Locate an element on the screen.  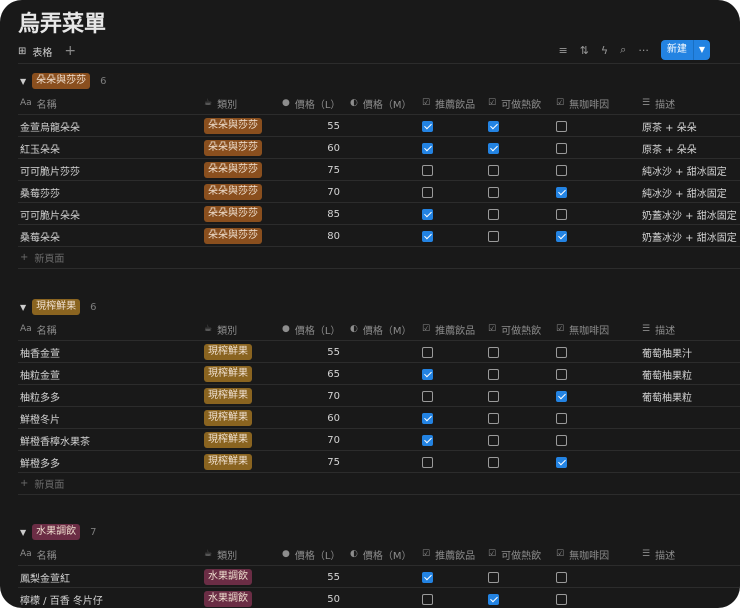
cell-price-l: 65 is located at coordinates (311, 374).